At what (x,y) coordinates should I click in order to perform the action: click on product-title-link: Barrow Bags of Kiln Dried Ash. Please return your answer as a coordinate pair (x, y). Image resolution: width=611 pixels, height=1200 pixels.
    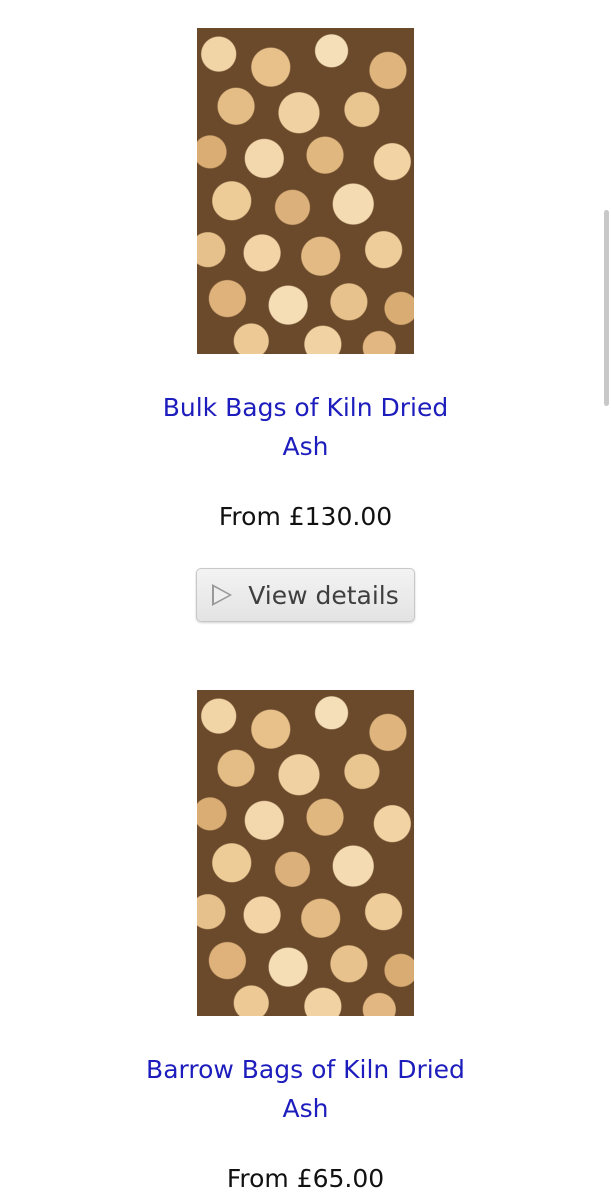
    Looking at the image, I should click on (306, 1089).